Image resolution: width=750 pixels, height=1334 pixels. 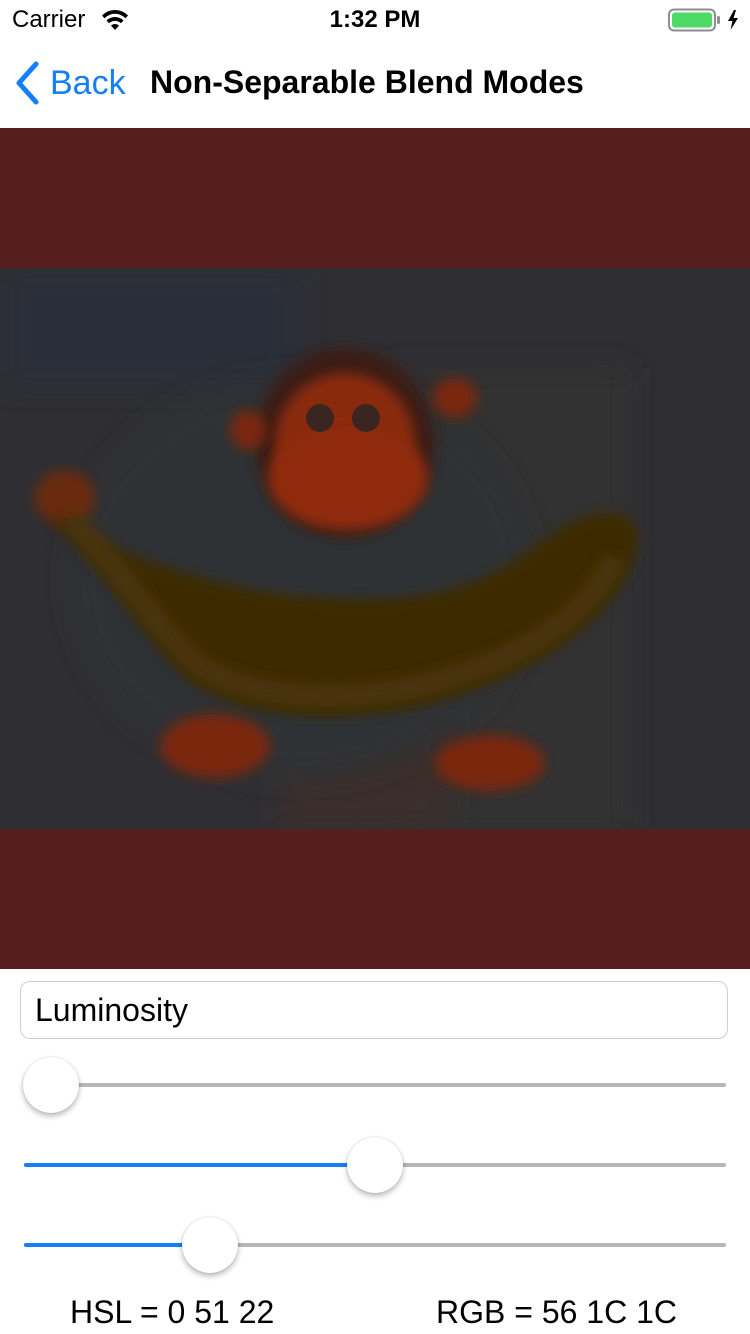 I want to click on slider-fill, so click(x=199, y=1165).